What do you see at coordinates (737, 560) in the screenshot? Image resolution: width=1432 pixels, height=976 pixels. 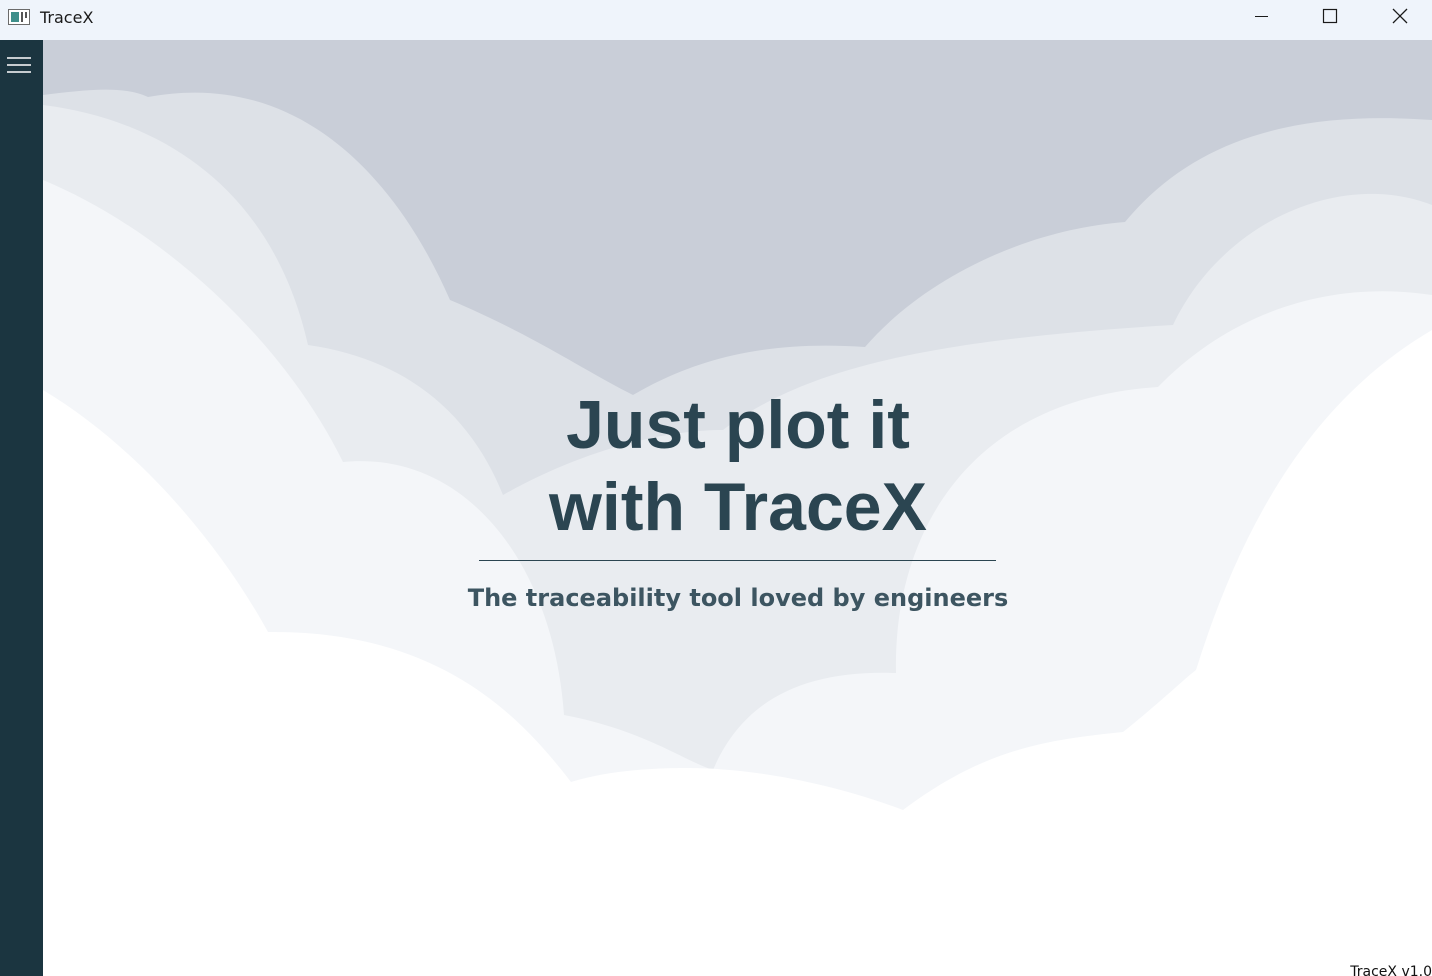 I see `hero-divider` at bounding box center [737, 560].